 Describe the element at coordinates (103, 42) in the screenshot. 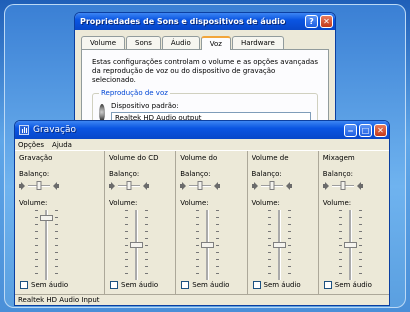

I see `tab-volume: Volume` at that location.